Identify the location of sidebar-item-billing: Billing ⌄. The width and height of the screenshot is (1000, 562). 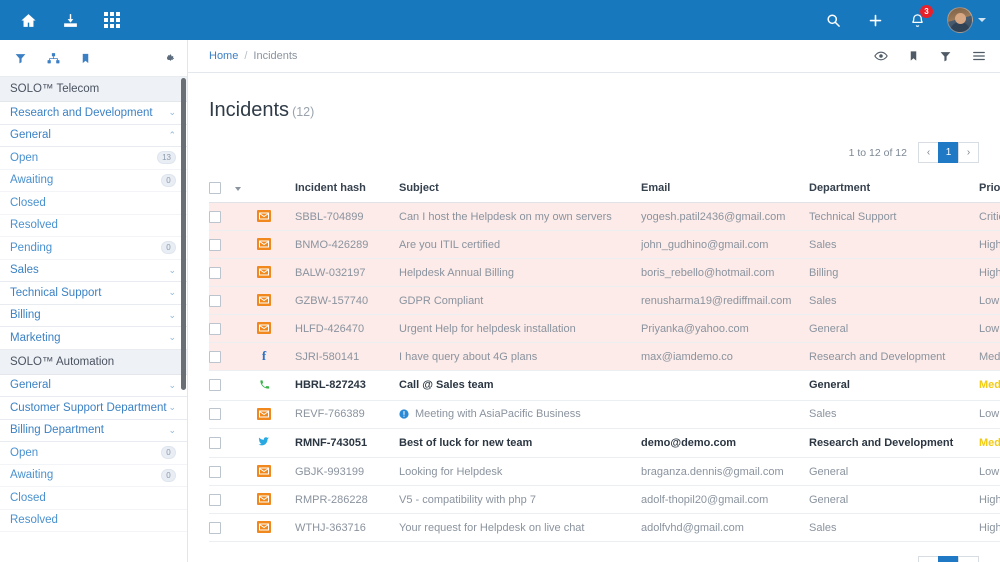
(93, 315).